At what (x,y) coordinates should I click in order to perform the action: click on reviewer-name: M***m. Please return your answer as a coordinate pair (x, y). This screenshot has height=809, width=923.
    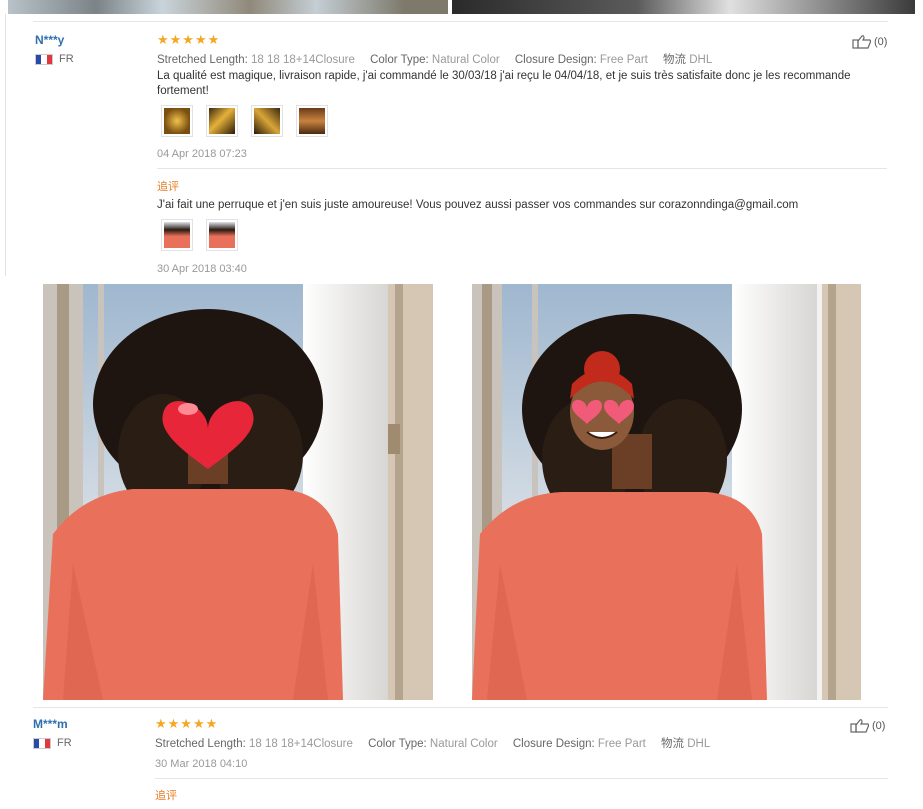
    Looking at the image, I should click on (50, 724).